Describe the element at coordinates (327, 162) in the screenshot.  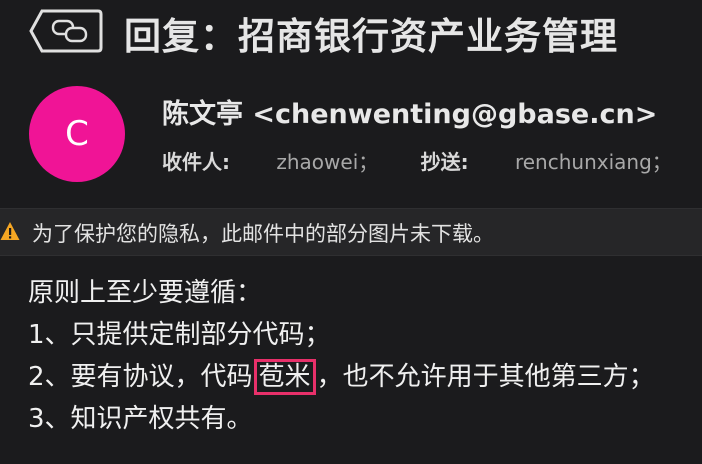
I see `to-recipient: zhaowei；` at that location.